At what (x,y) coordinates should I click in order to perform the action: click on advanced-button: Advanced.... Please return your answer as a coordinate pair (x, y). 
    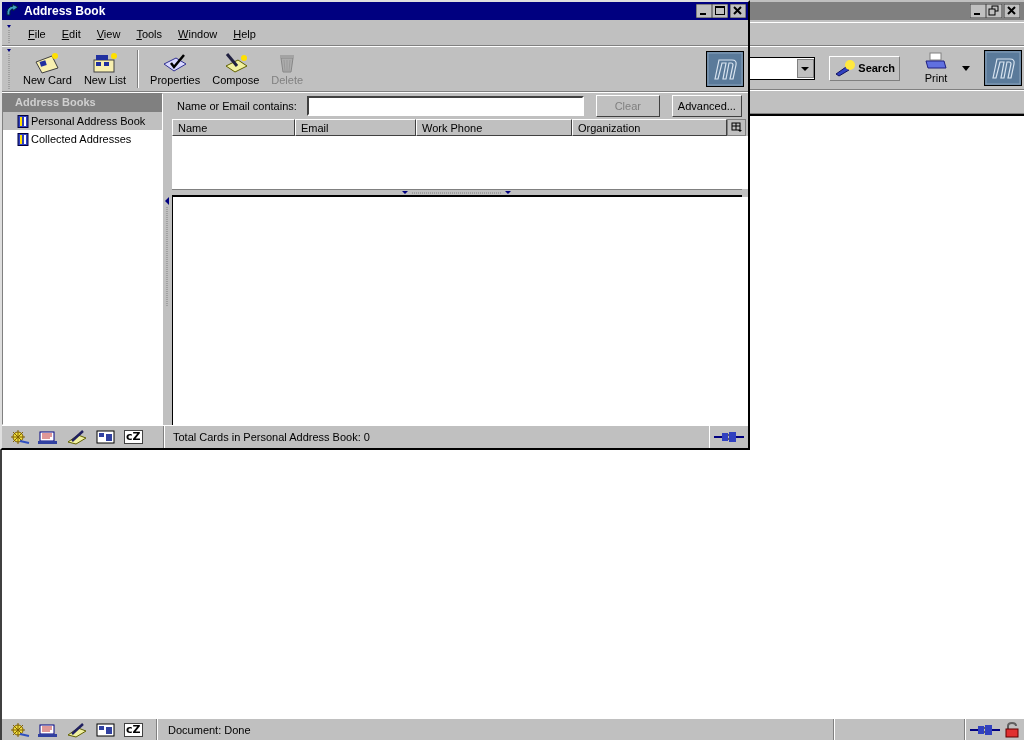
    Looking at the image, I should click on (706, 106).